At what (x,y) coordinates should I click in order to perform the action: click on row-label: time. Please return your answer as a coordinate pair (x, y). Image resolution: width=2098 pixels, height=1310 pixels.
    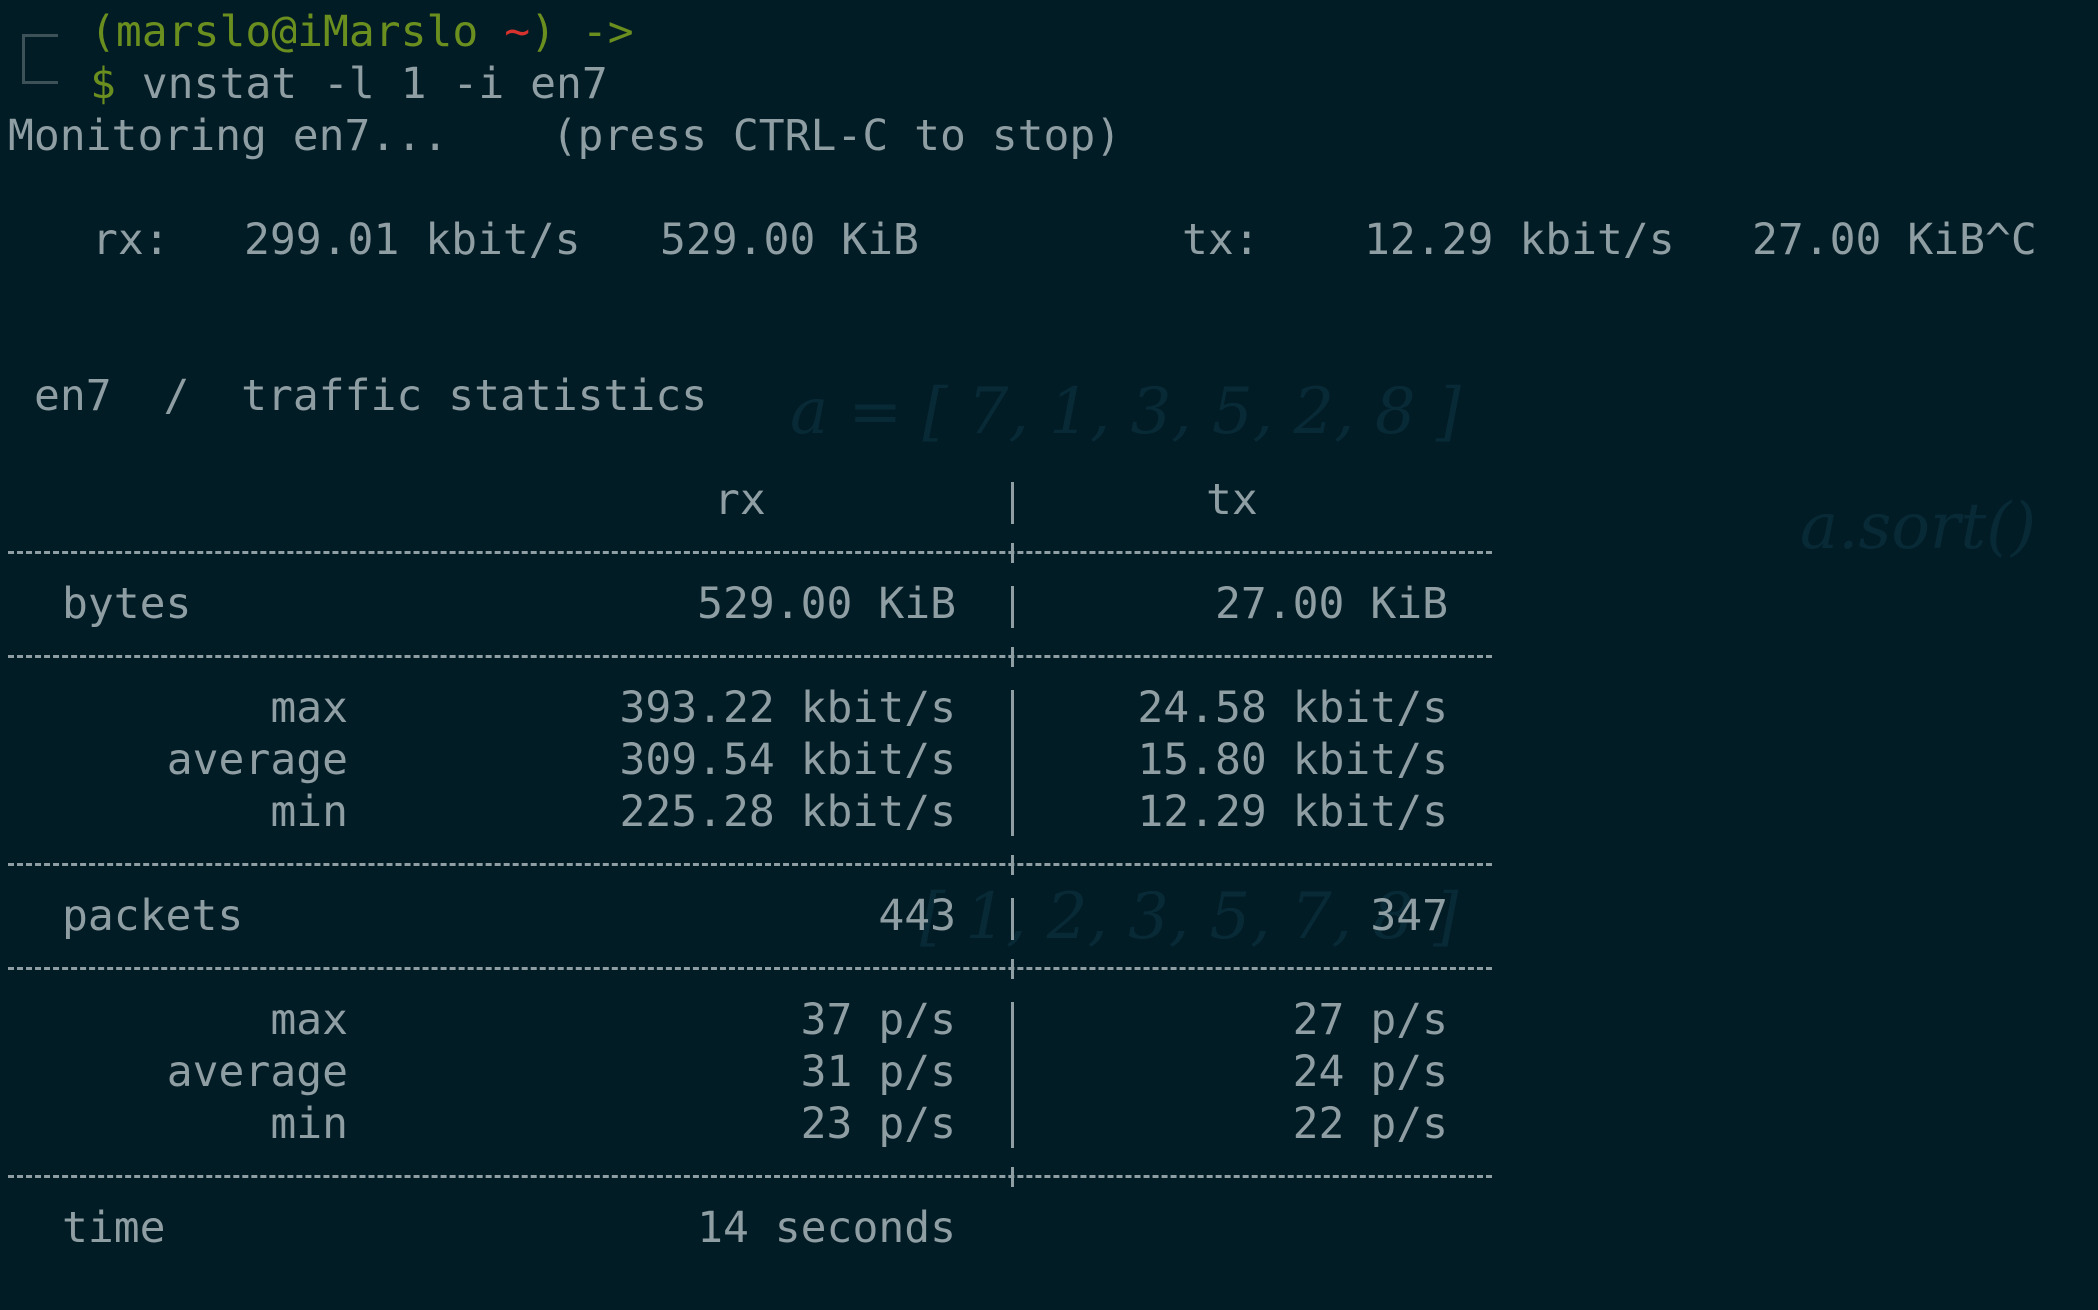
    Looking at the image, I should click on (114, 1228).